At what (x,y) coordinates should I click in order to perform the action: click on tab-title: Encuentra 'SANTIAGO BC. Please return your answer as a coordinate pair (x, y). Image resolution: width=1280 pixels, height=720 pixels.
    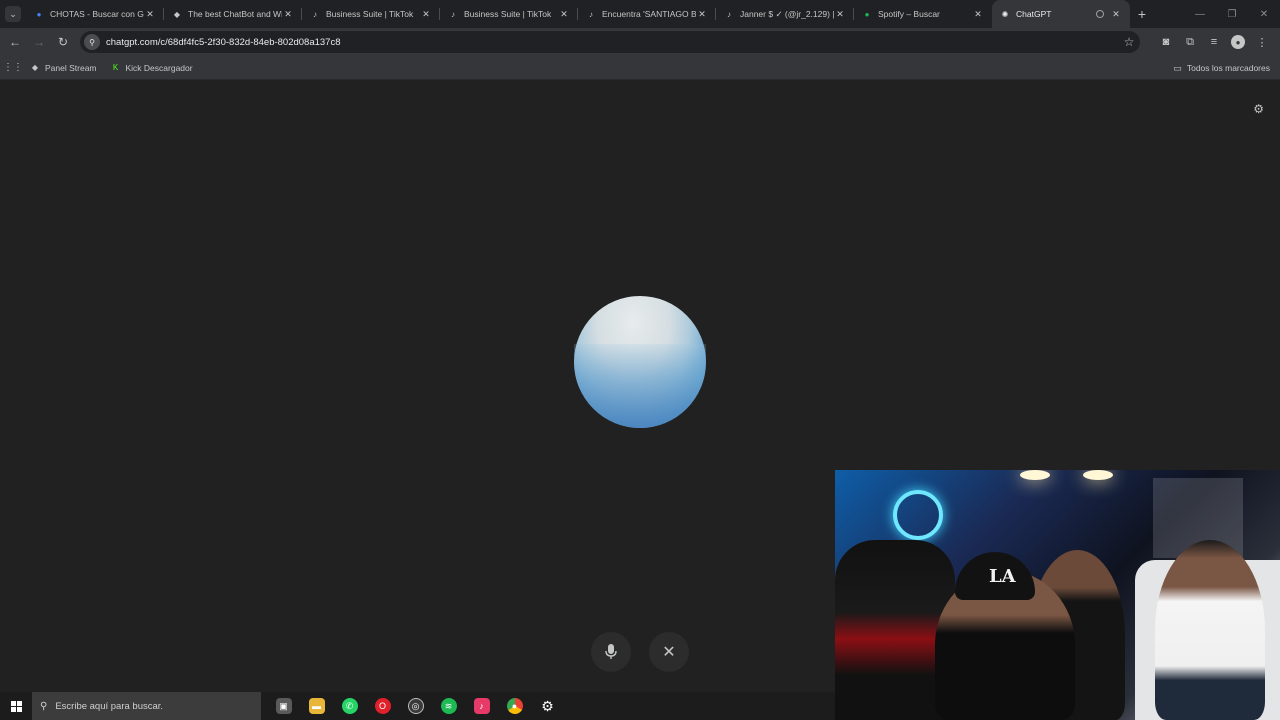
    Looking at the image, I should click on (649, 14).